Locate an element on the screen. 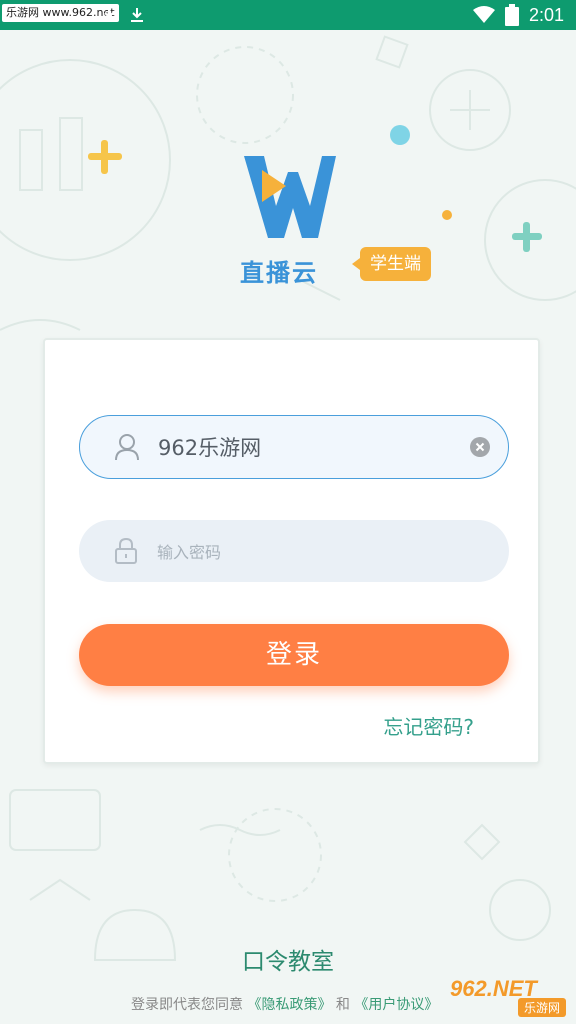 This screenshot has width=576, height=1024. clear-icon is located at coordinates (480, 447).